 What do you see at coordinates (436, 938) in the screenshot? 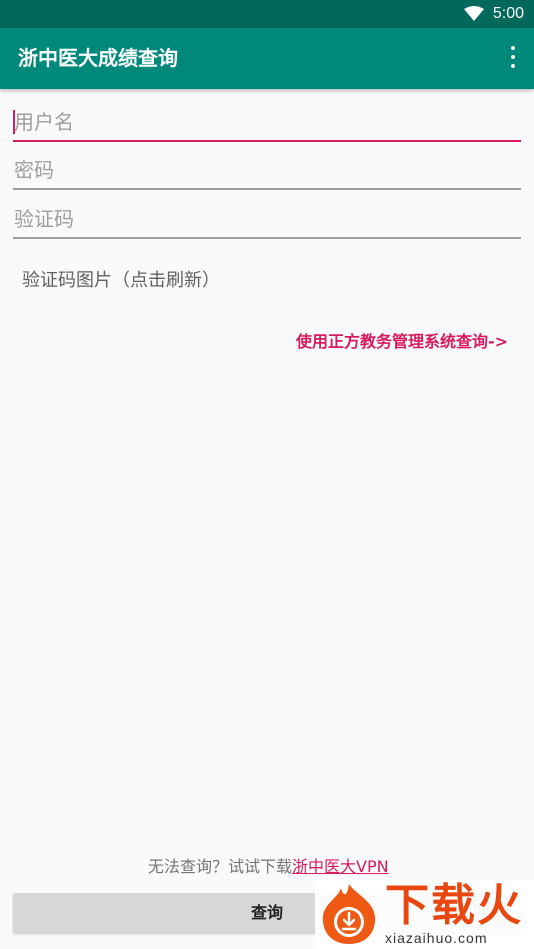
I see `watermark-url: xiazaihuo.com` at bounding box center [436, 938].